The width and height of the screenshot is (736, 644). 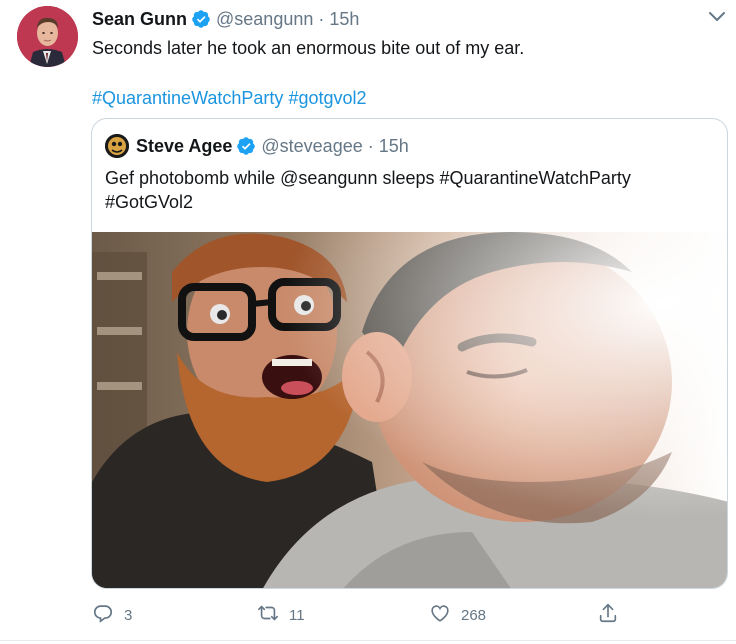 I want to click on quoted-author-handle: @steveagee, so click(x=311, y=146).